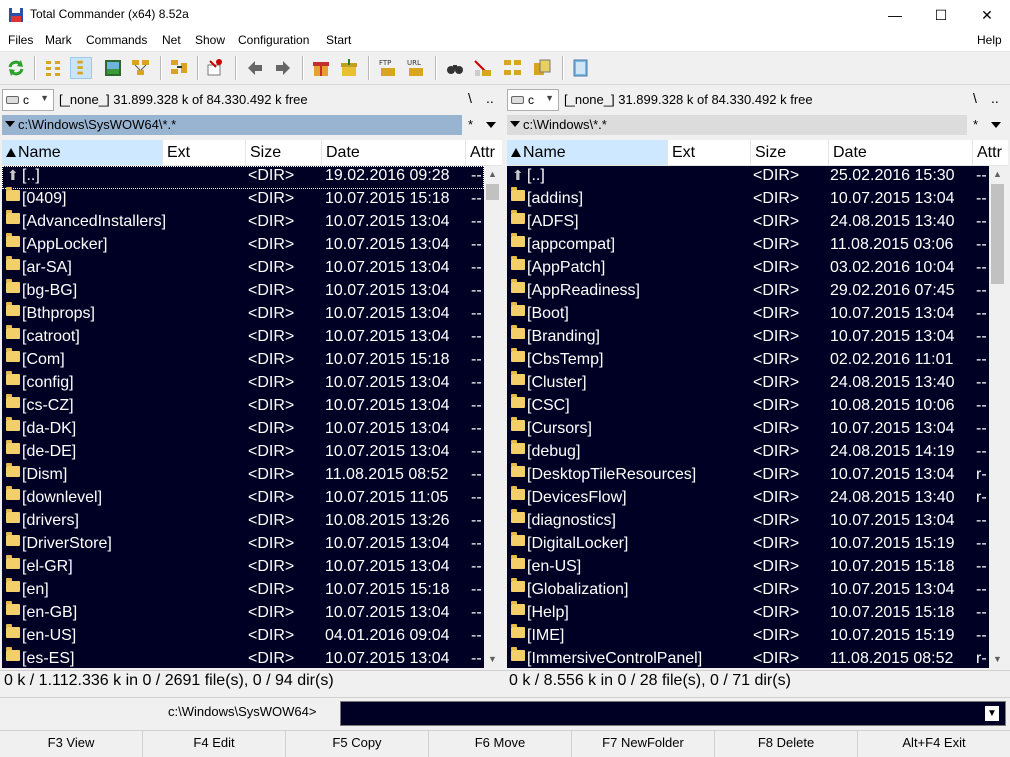 This screenshot has width=1010, height=757. What do you see at coordinates (748, 360) in the screenshot?
I see `file-row: [CbsTemp] <DIR> 02.02.2016 11:01 --` at bounding box center [748, 360].